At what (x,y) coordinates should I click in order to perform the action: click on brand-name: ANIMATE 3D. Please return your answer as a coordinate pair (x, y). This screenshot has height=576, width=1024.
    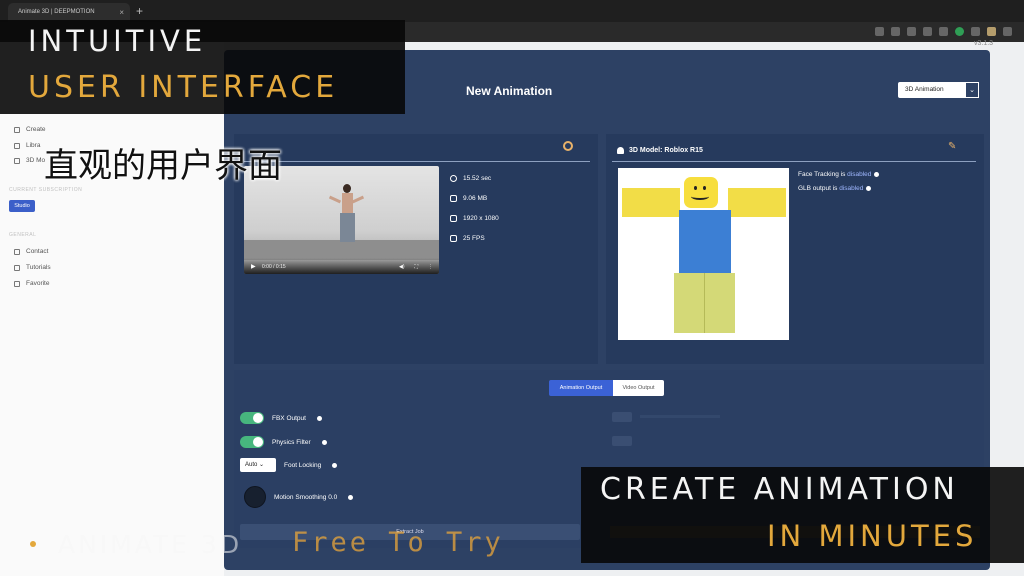
    Looking at the image, I should click on (150, 544).